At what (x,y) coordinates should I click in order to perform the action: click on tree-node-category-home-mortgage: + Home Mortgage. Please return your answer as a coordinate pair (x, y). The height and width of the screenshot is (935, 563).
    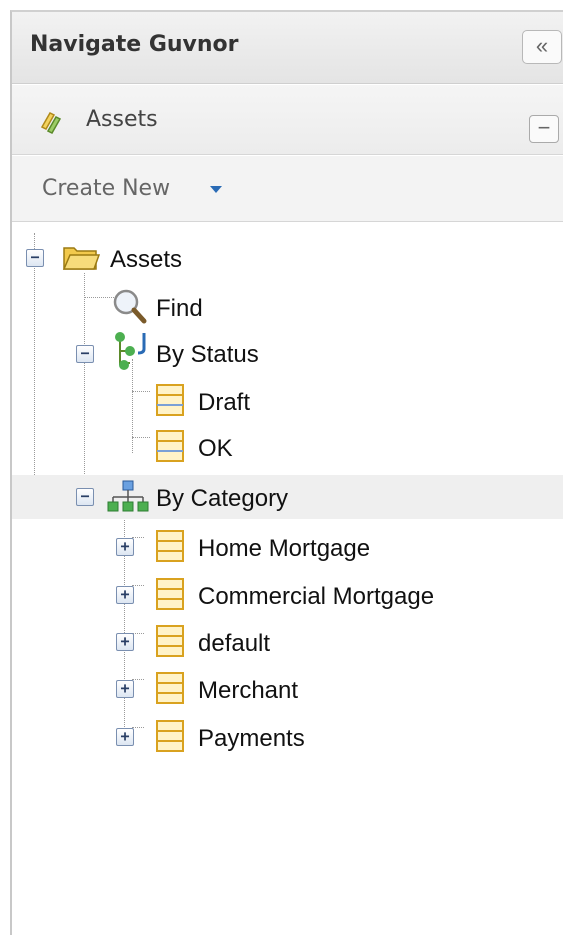
    Looking at the image, I should click on (287, 547).